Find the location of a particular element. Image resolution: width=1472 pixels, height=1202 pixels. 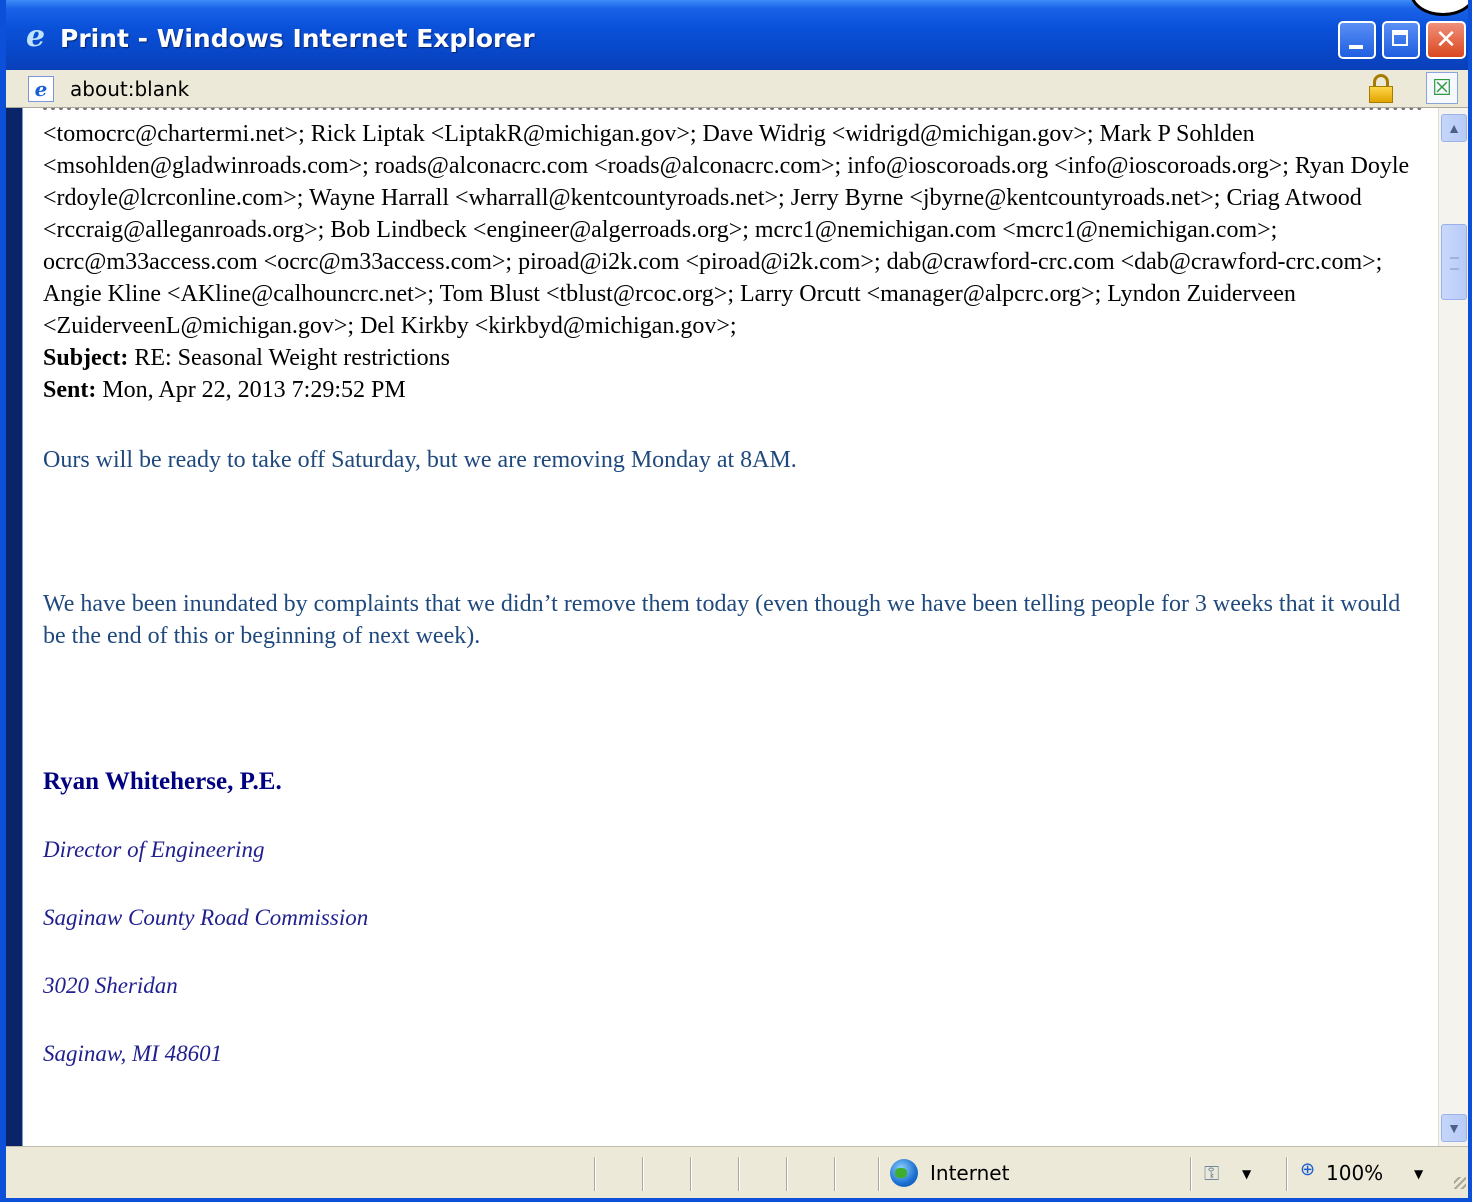

scroll-down-button: ▼ is located at coordinates (1454, 1128).